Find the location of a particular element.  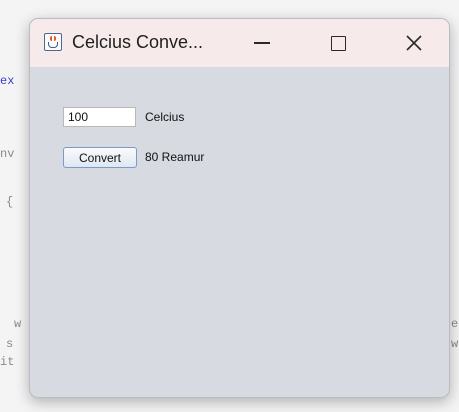

celsius-label: Celcius is located at coordinates (165, 117).